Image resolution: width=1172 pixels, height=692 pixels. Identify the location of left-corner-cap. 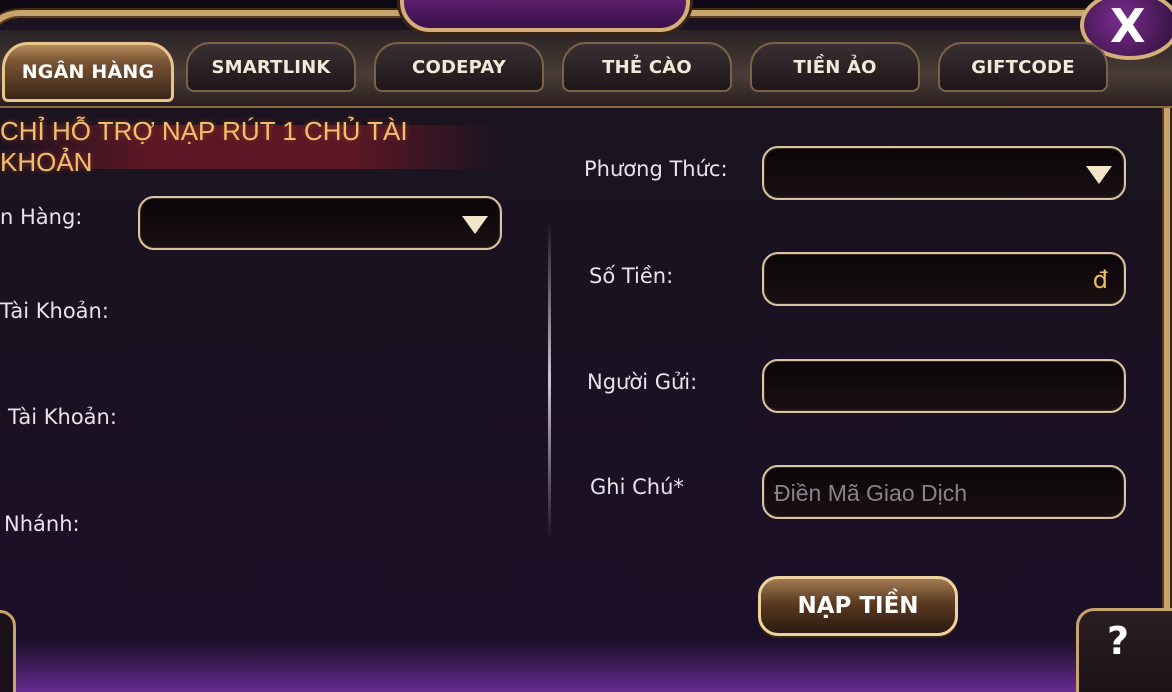
(8, 651).